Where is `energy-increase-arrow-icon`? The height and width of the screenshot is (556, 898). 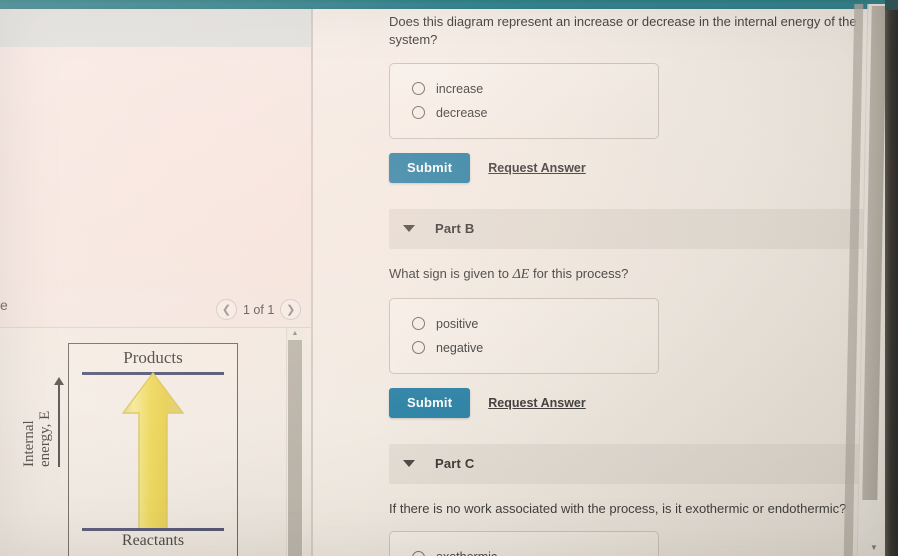 energy-increase-arrow-icon is located at coordinates (153, 450).